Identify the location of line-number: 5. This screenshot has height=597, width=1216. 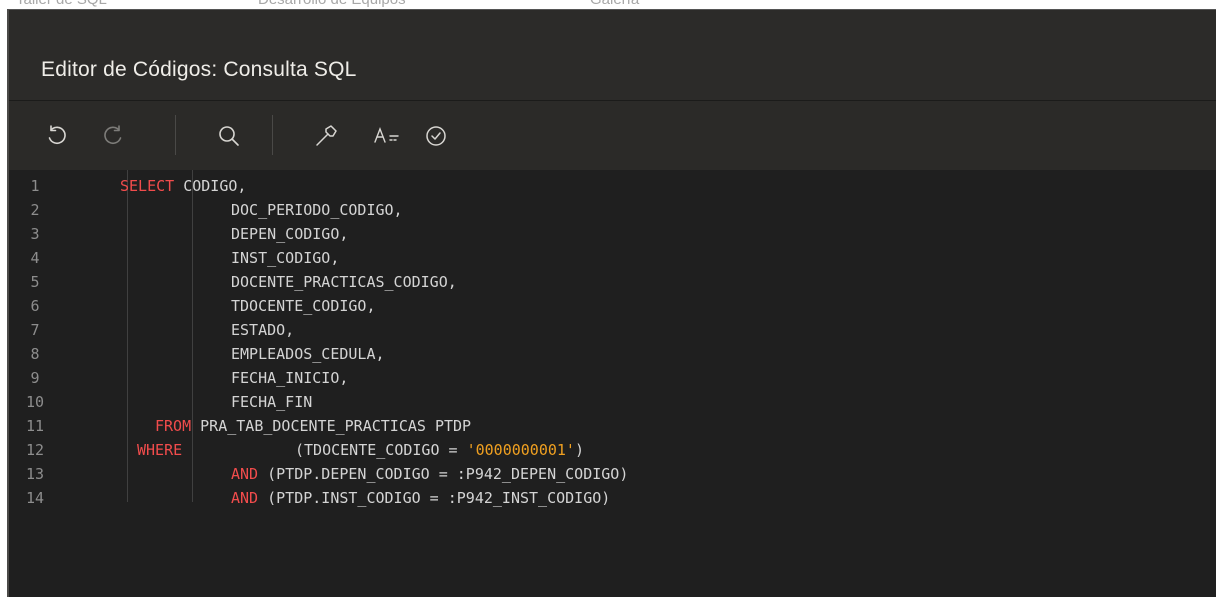
(35, 282).